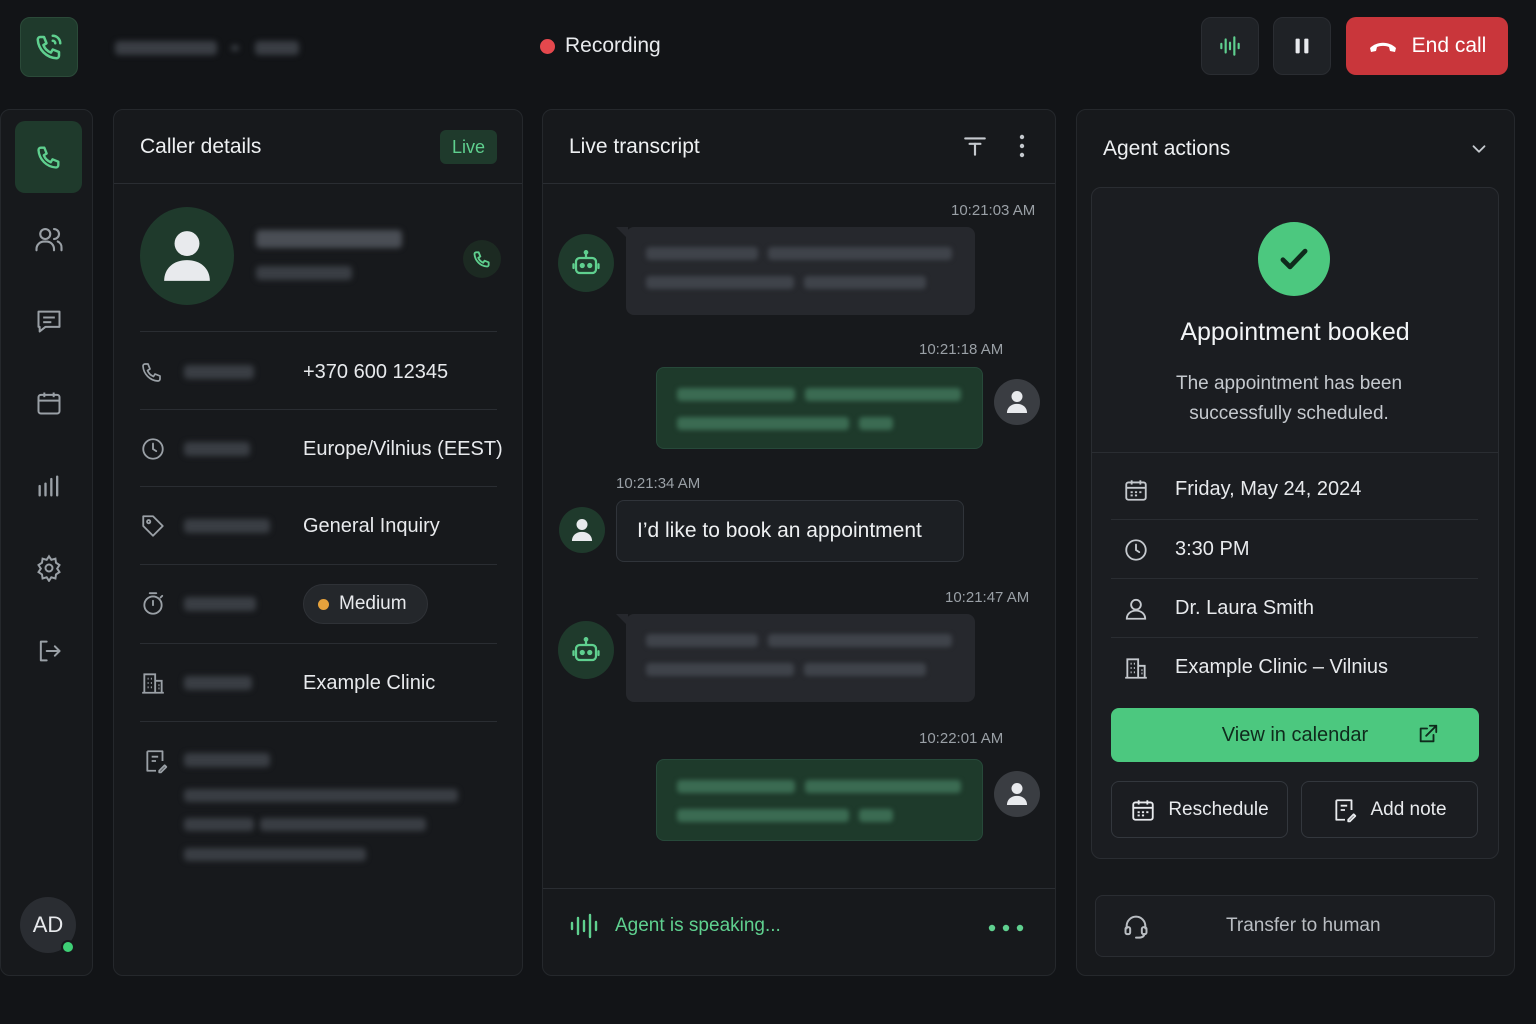 Image resolution: width=1536 pixels, height=1024 pixels. I want to click on pause-icon, so click(1302, 46).